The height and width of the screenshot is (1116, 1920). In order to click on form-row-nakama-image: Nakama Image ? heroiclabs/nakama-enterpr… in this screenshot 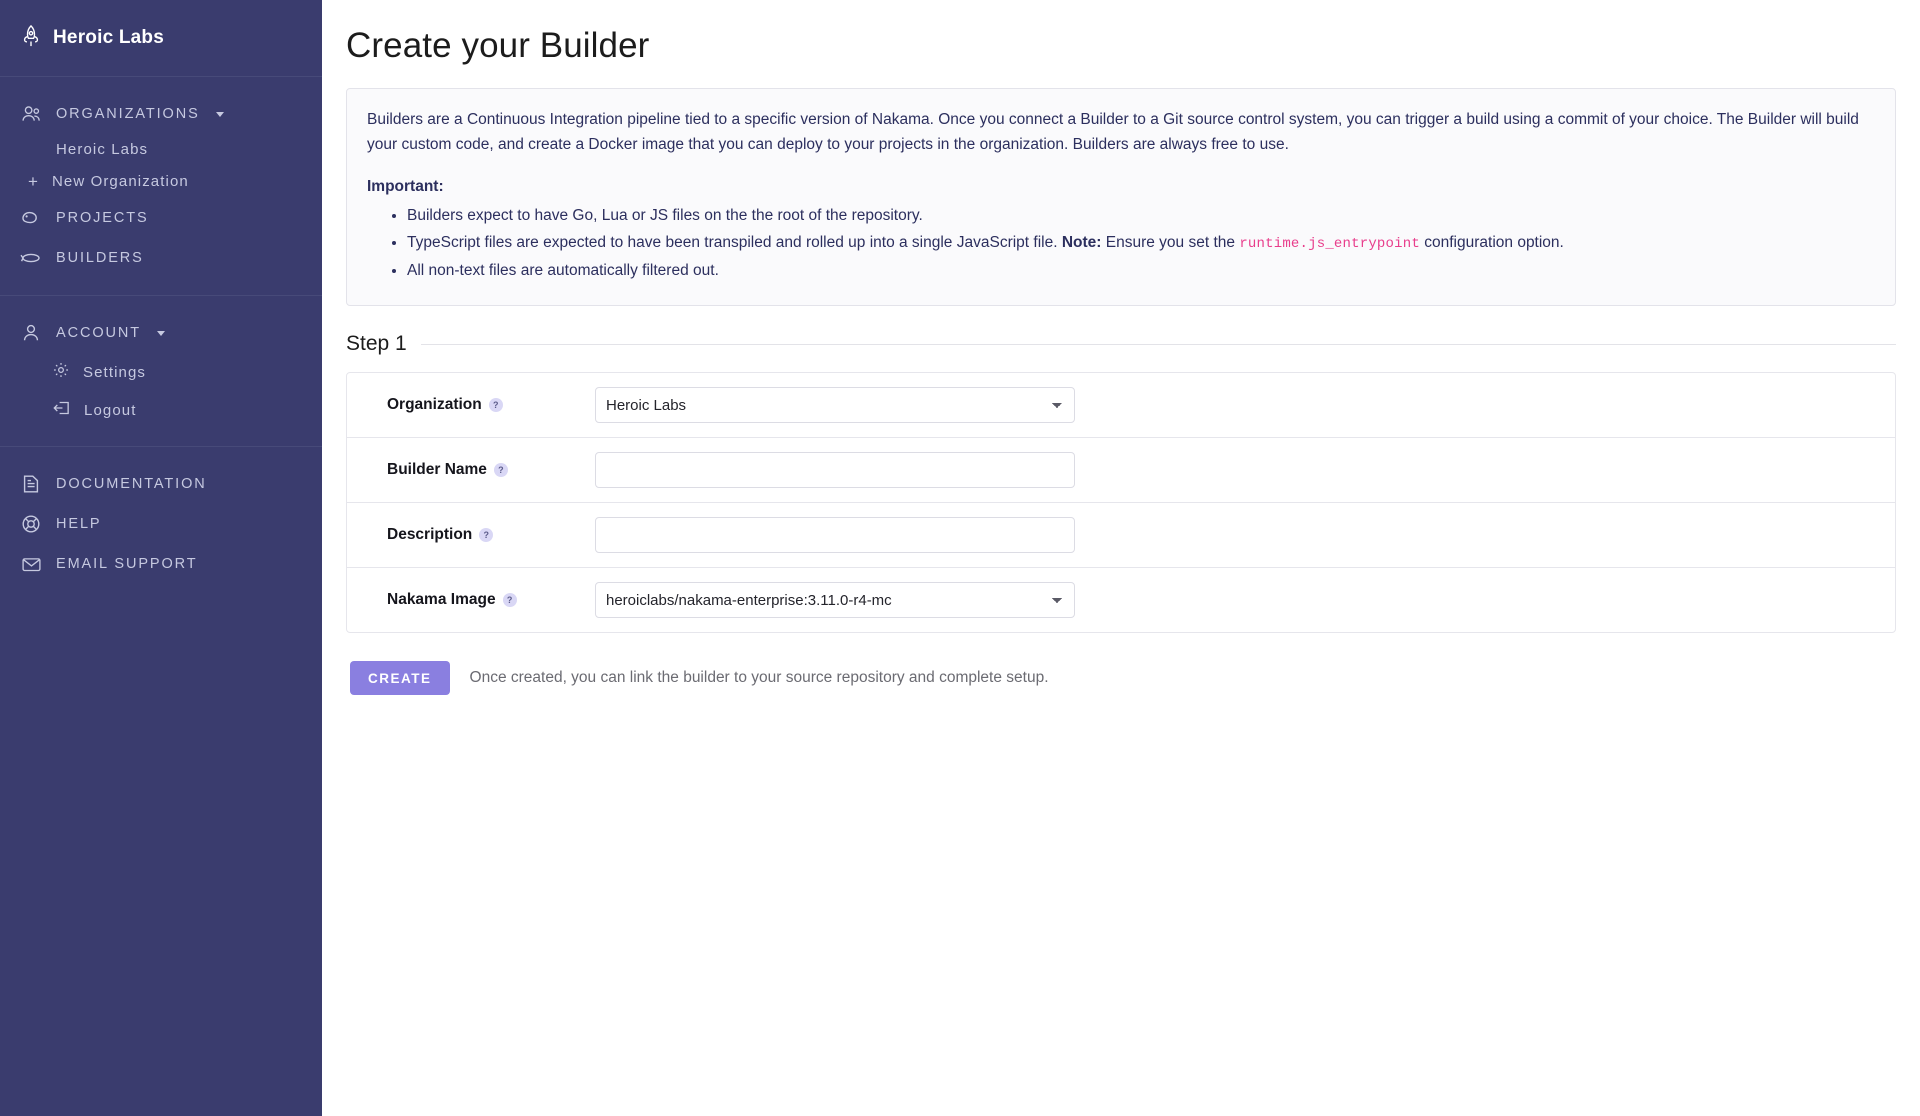, I will do `click(1121, 600)`.